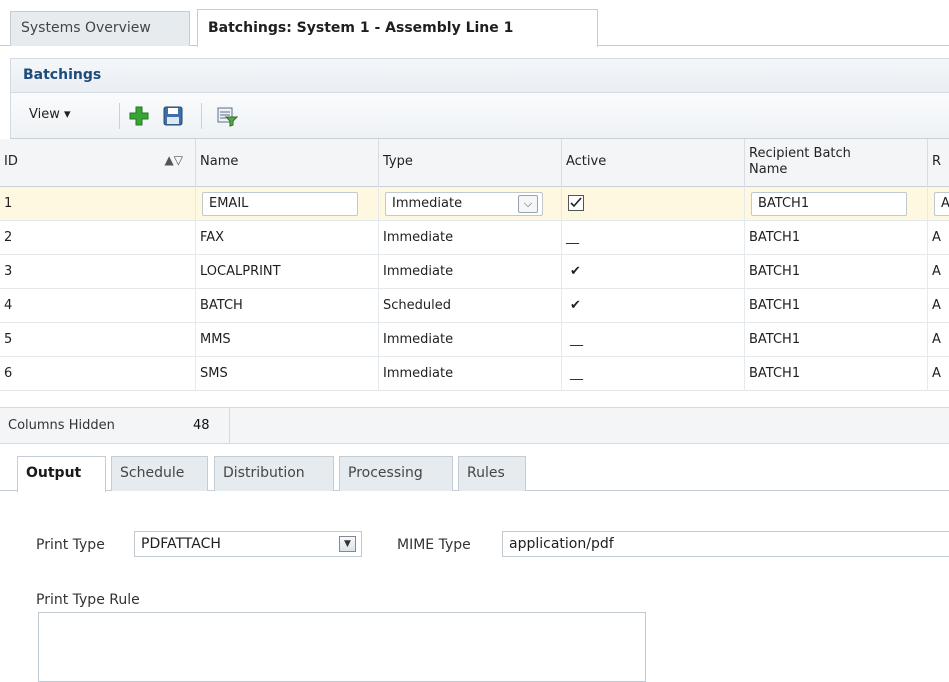 This screenshot has width=949, height=682. I want to click on tab-processing: Processing, so click(396, 473).